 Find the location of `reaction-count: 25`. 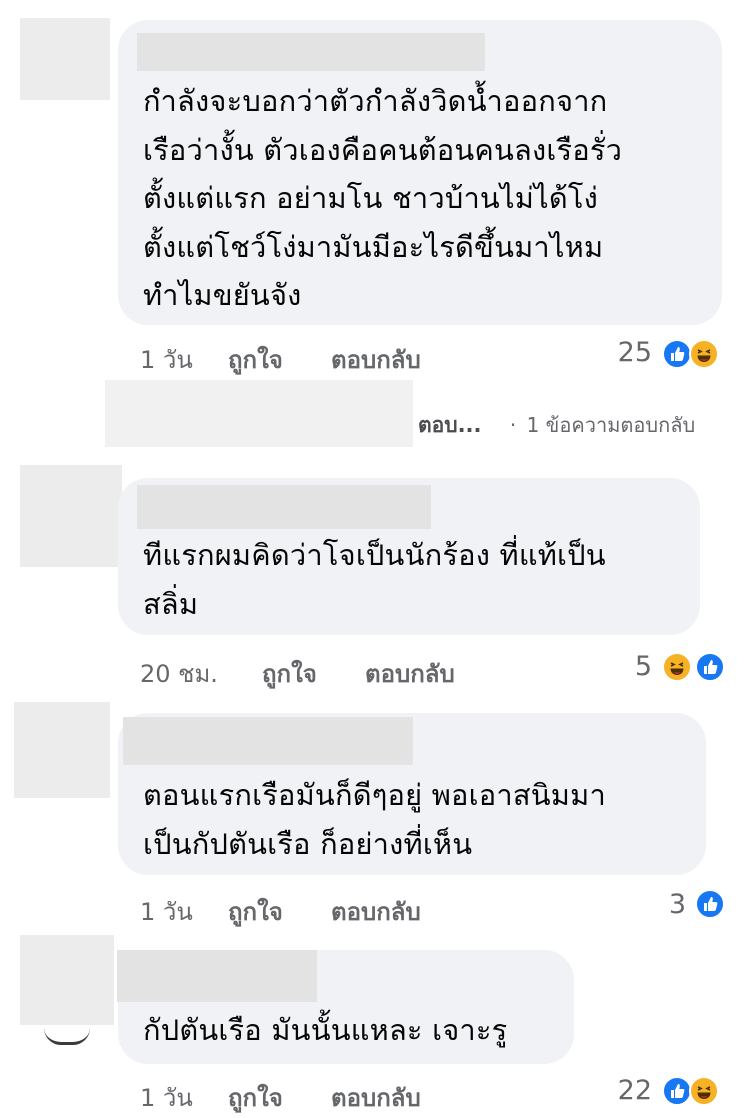

reaction-count: 25 is located at coordinates (626, 352).